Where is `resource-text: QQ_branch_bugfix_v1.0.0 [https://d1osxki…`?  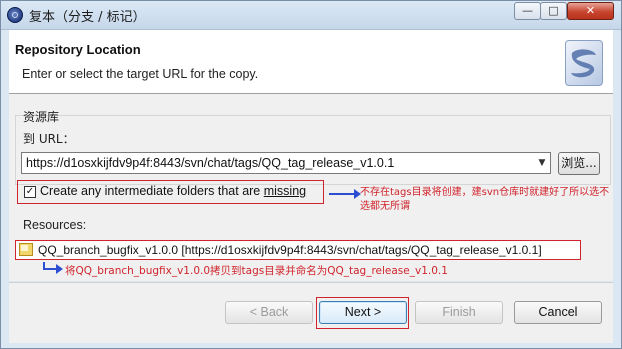 resource-text: QQ_branch_bugfix_v1.0.0 [https://d1osxki… is located at coordinates (290, 250).